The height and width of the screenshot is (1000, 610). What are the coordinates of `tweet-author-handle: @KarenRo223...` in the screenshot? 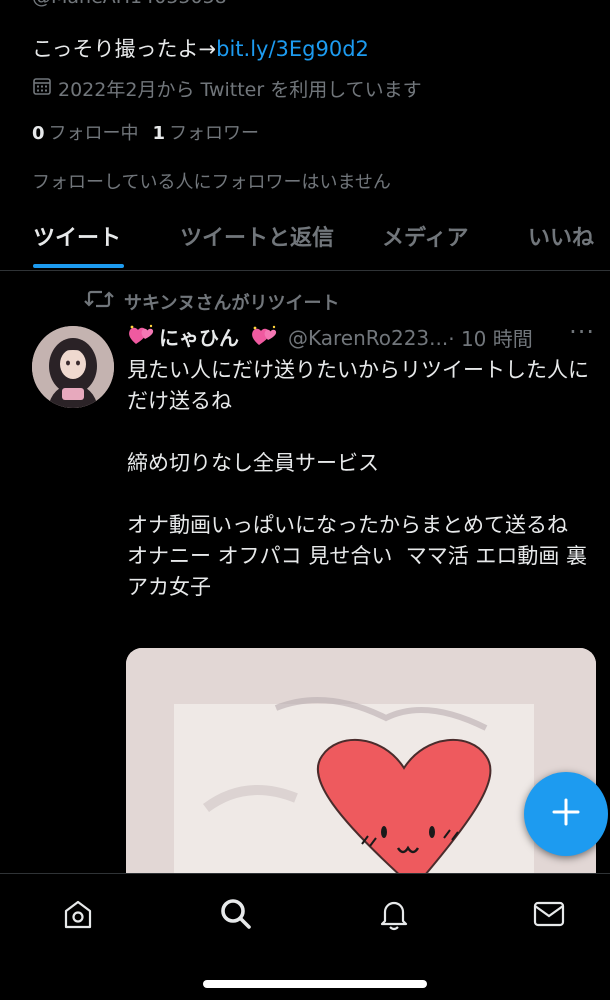 It's located at (368, 338).